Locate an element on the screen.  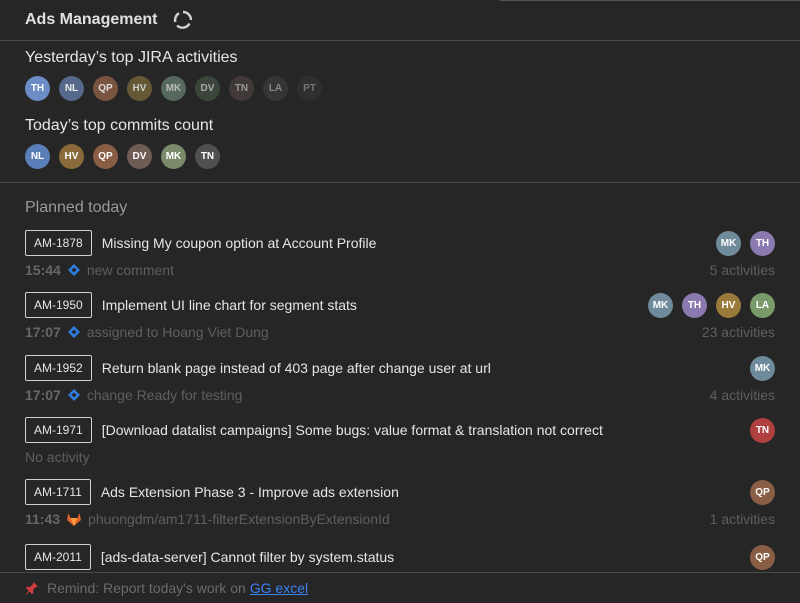
commit-user-avatar: MK is located at coordinates (173, 156).